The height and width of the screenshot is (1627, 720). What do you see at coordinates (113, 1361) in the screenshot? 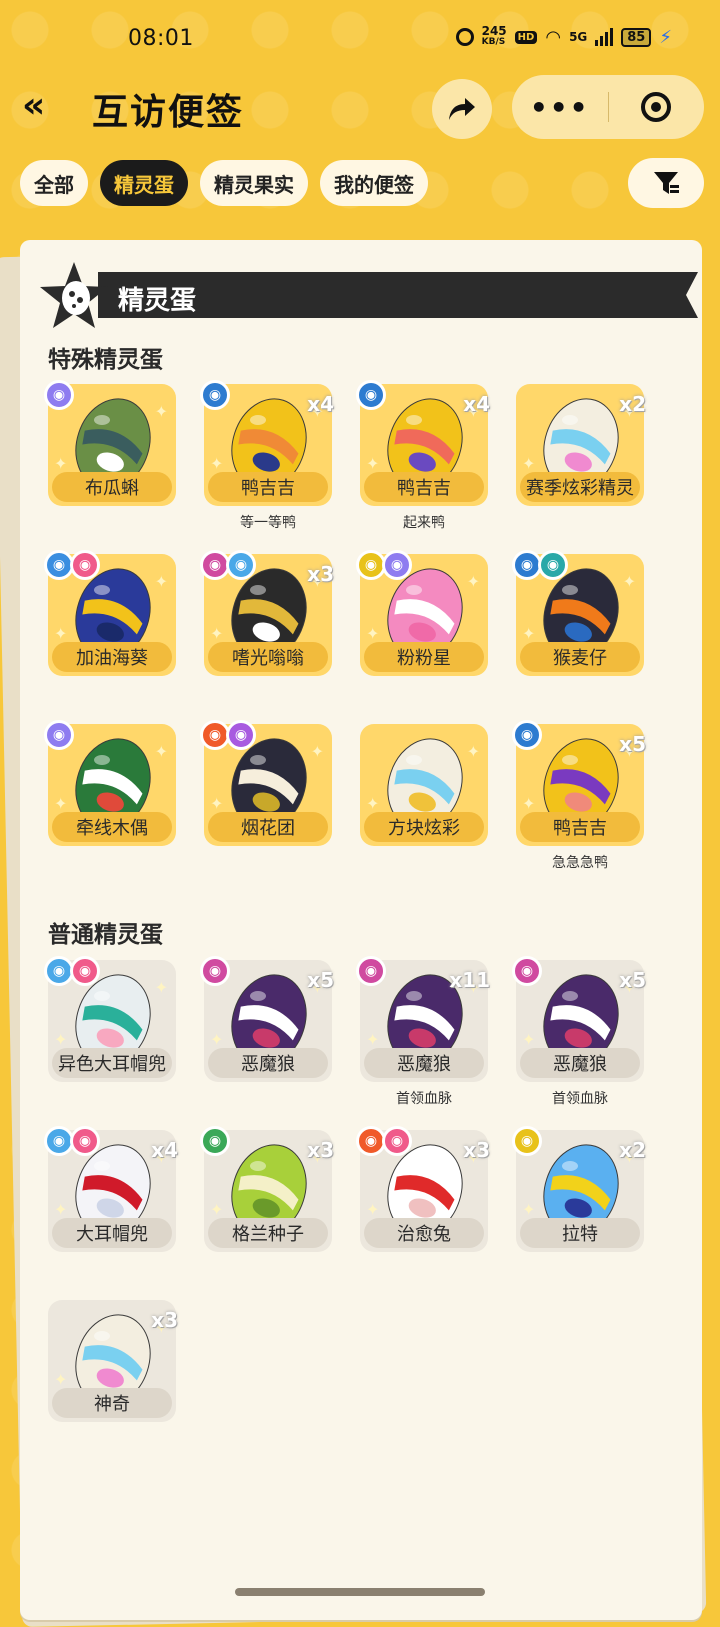
I see `normal-egg-tile: ✦ ✦ 神奇 x3` at bounding box center [113, 1361].